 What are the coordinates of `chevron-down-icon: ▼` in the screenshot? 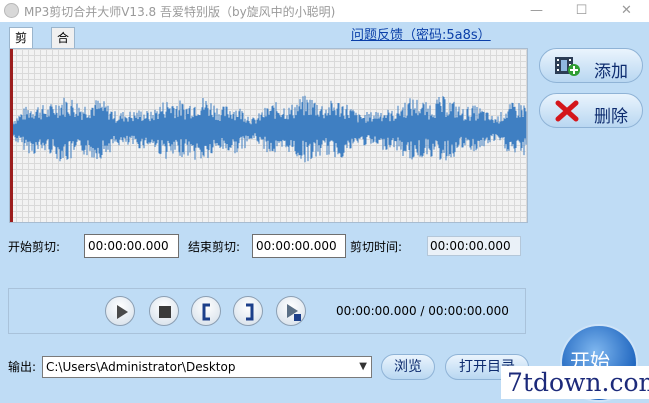 It's located at (363, 367).